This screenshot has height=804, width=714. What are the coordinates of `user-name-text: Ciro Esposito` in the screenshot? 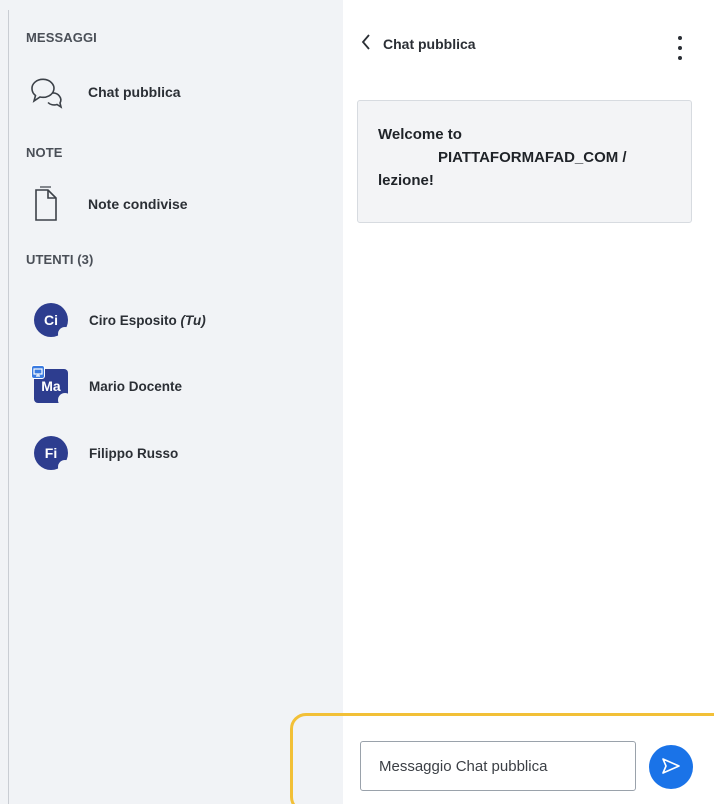 It's located at (133, 320).